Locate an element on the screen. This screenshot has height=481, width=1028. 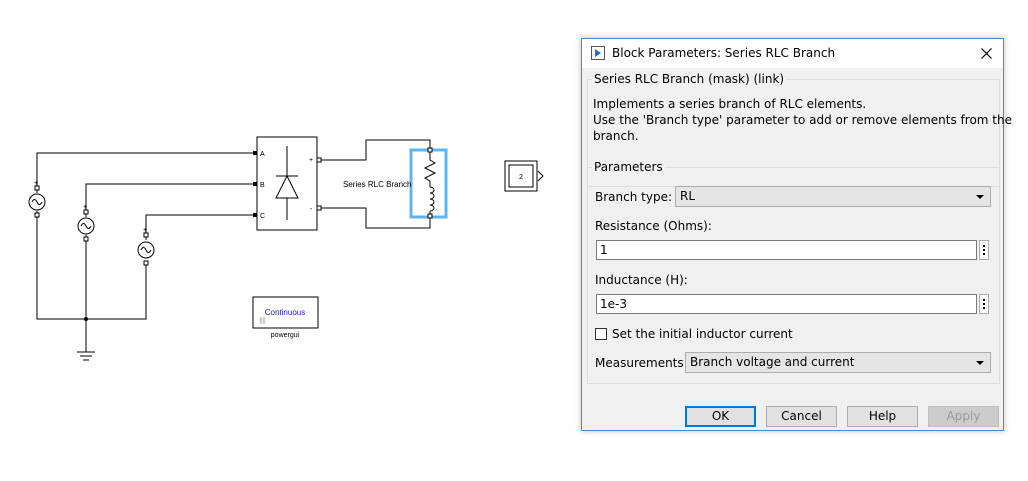
inductance-options-icon is located at coordinates (984, 304).